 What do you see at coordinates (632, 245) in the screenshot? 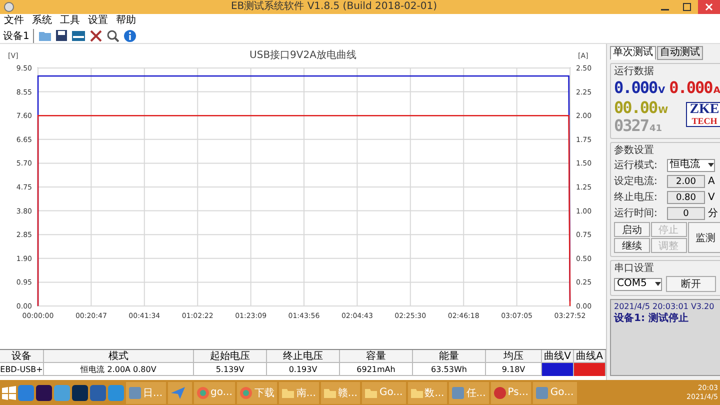
I see `control-button: 继续` at bounding box center [632, 245].